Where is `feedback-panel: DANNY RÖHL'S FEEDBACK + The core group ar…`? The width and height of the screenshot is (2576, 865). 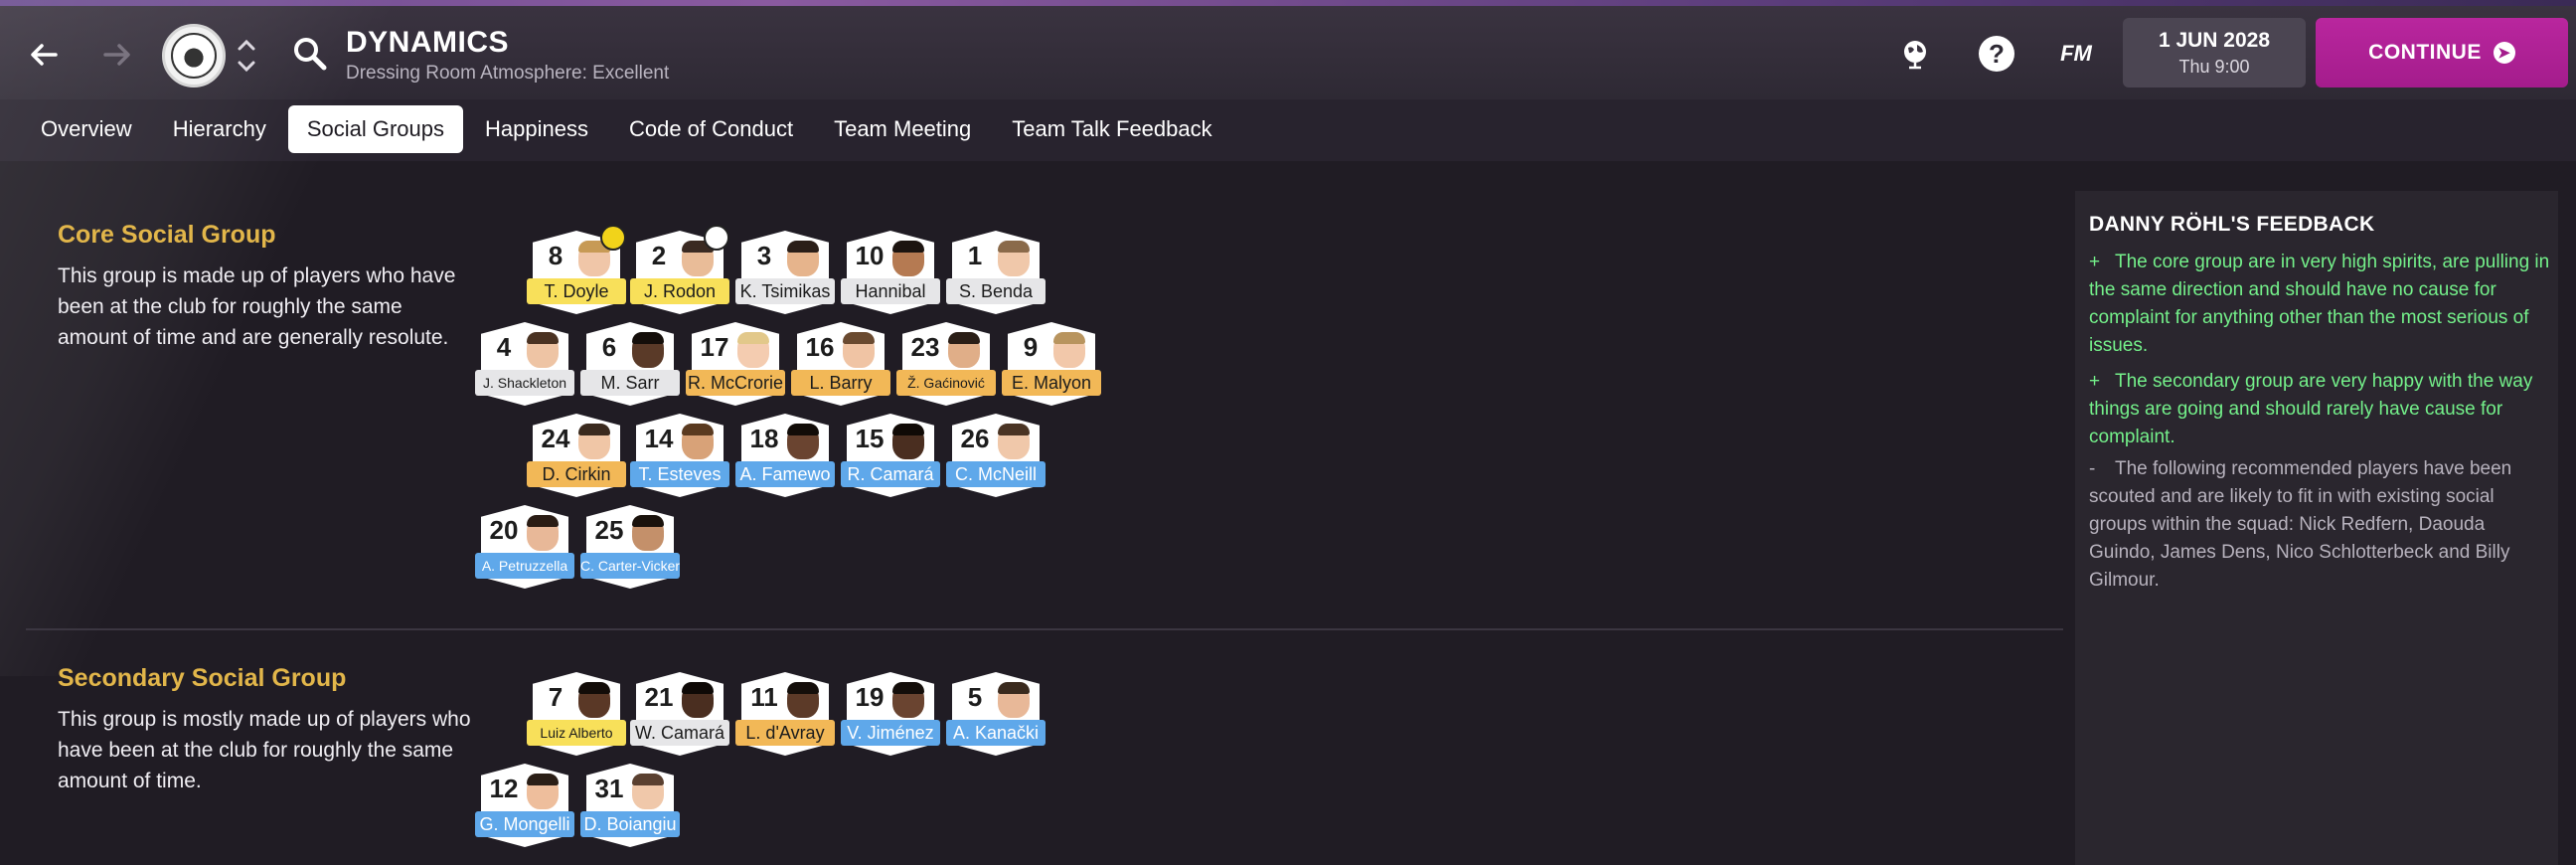 feedback-panel: DANNY RÖHL'S FEEDBACK + The core group ar… is located at coordinates (2316, 528).